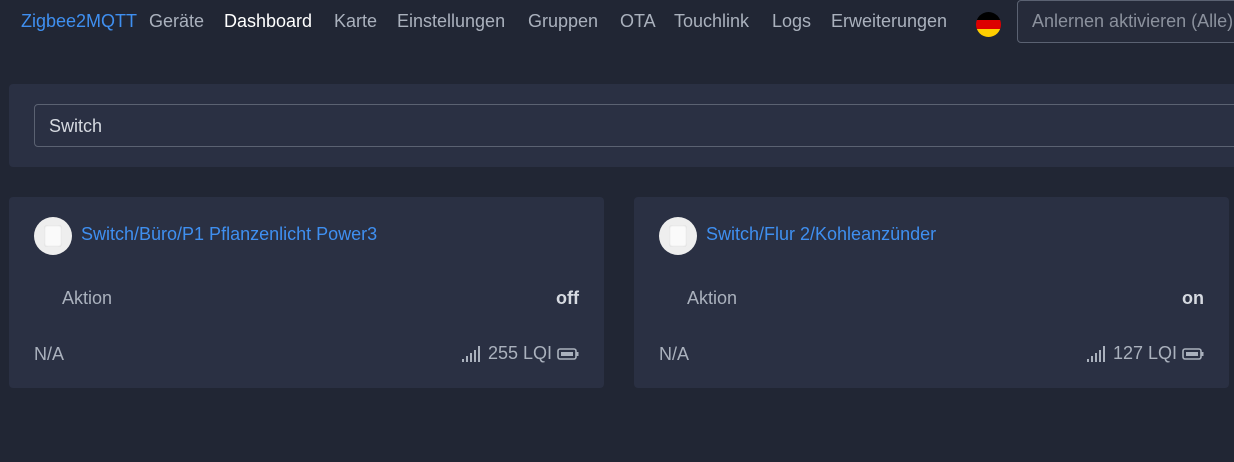 The width and height of the screenshot is (1234, 462). I want to click on device-status: 127 LQI, so click(1145, 353).